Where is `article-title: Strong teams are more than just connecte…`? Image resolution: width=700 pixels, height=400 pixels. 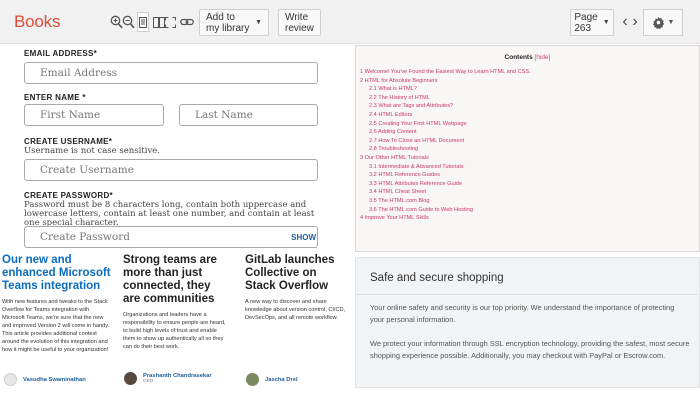 article-title: Strong teams are more than just connecte… is located at coordinates (176, 280).